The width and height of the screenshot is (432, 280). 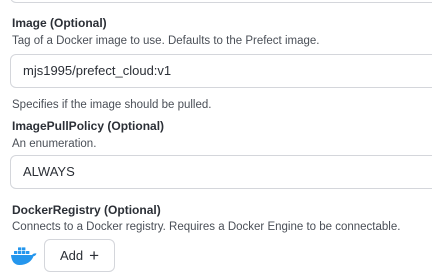 I want to click on image-pull-policy-select: ALWAYS, so click(x=221, y=172).